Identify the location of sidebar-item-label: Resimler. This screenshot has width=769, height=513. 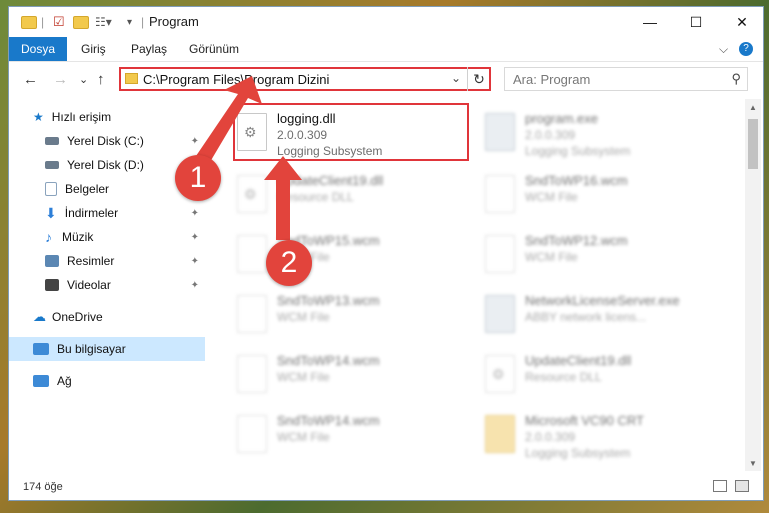
(91, 261).